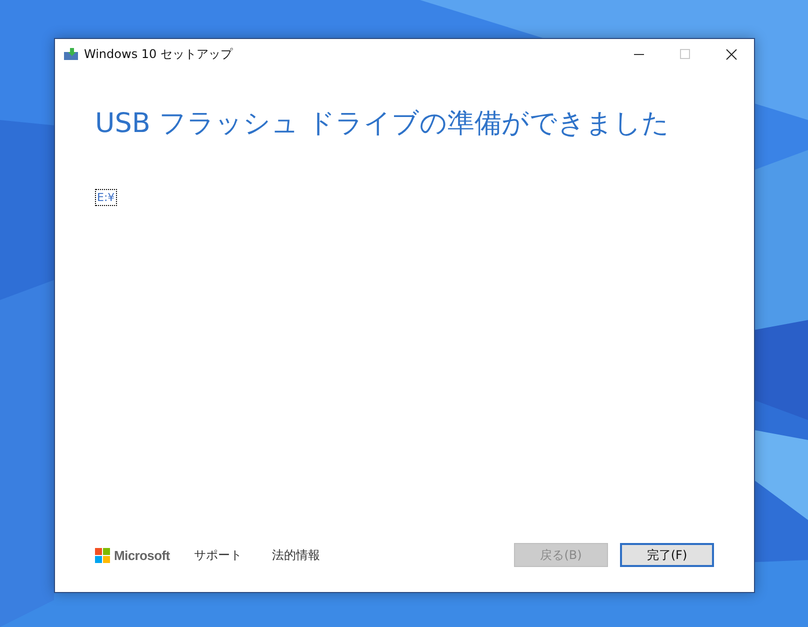  I want to click on finish-button: 完了(F), so click(667, 555).